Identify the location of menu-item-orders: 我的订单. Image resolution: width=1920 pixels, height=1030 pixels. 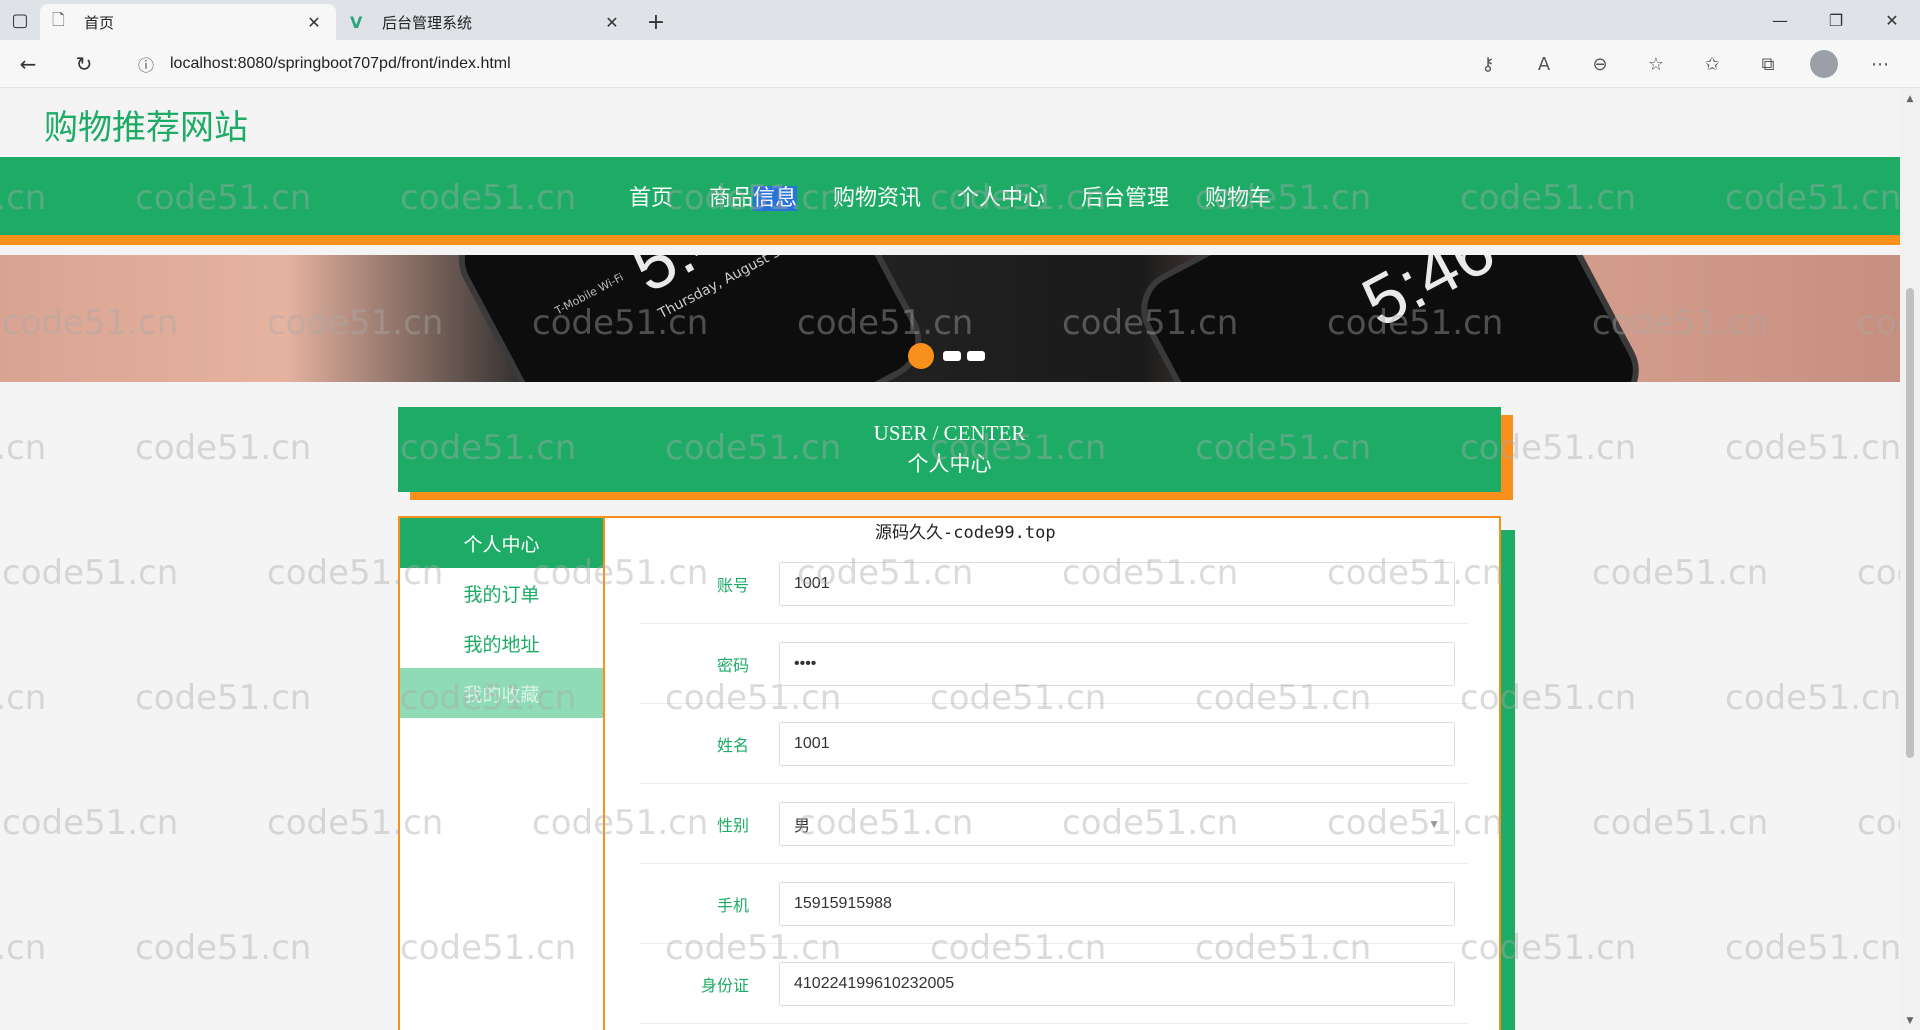
(501, 593).